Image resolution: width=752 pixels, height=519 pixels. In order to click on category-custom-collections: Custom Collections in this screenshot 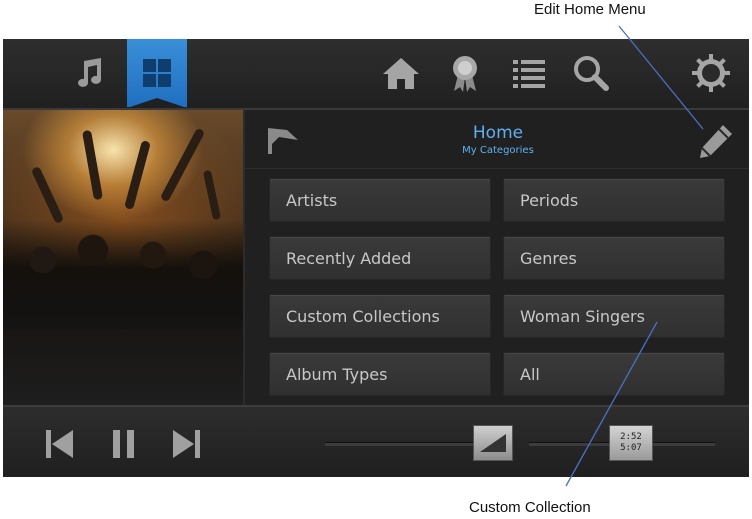, I will do `click(380, 316)`.